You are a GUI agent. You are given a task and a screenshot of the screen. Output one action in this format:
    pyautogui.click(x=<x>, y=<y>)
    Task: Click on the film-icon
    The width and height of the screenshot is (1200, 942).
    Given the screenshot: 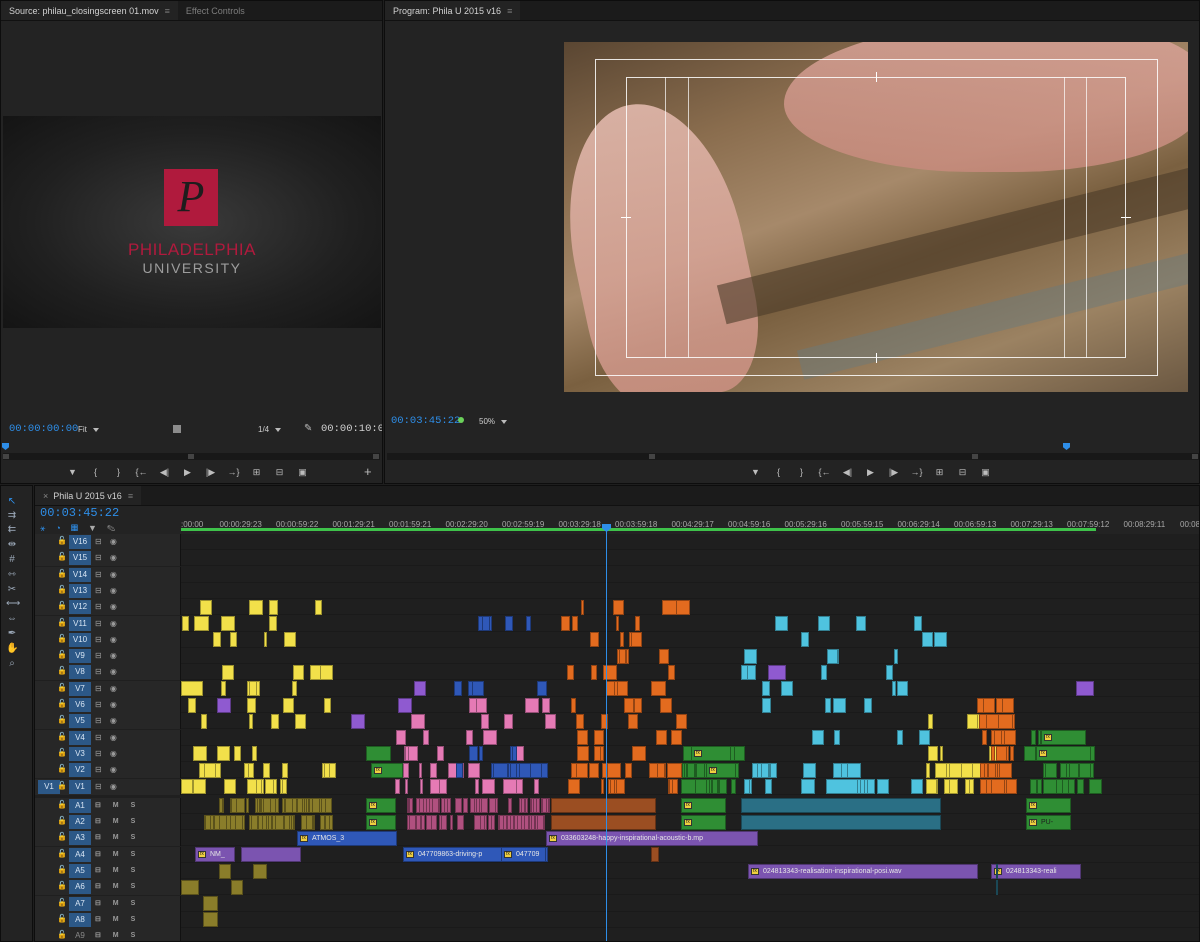 What is the action you would take?
    pyautogui.click(x=177, y=429)
    